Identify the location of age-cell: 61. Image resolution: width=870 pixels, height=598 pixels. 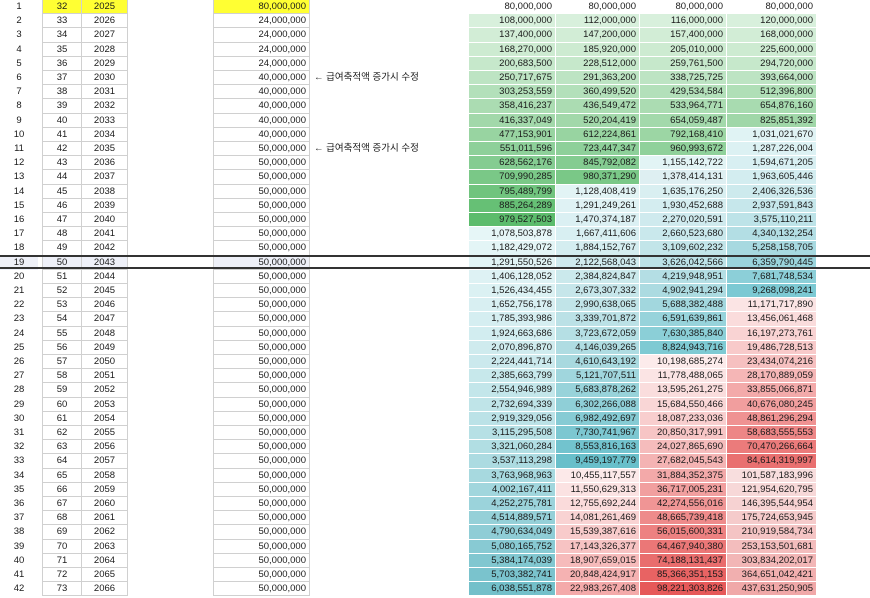
(62, 418).